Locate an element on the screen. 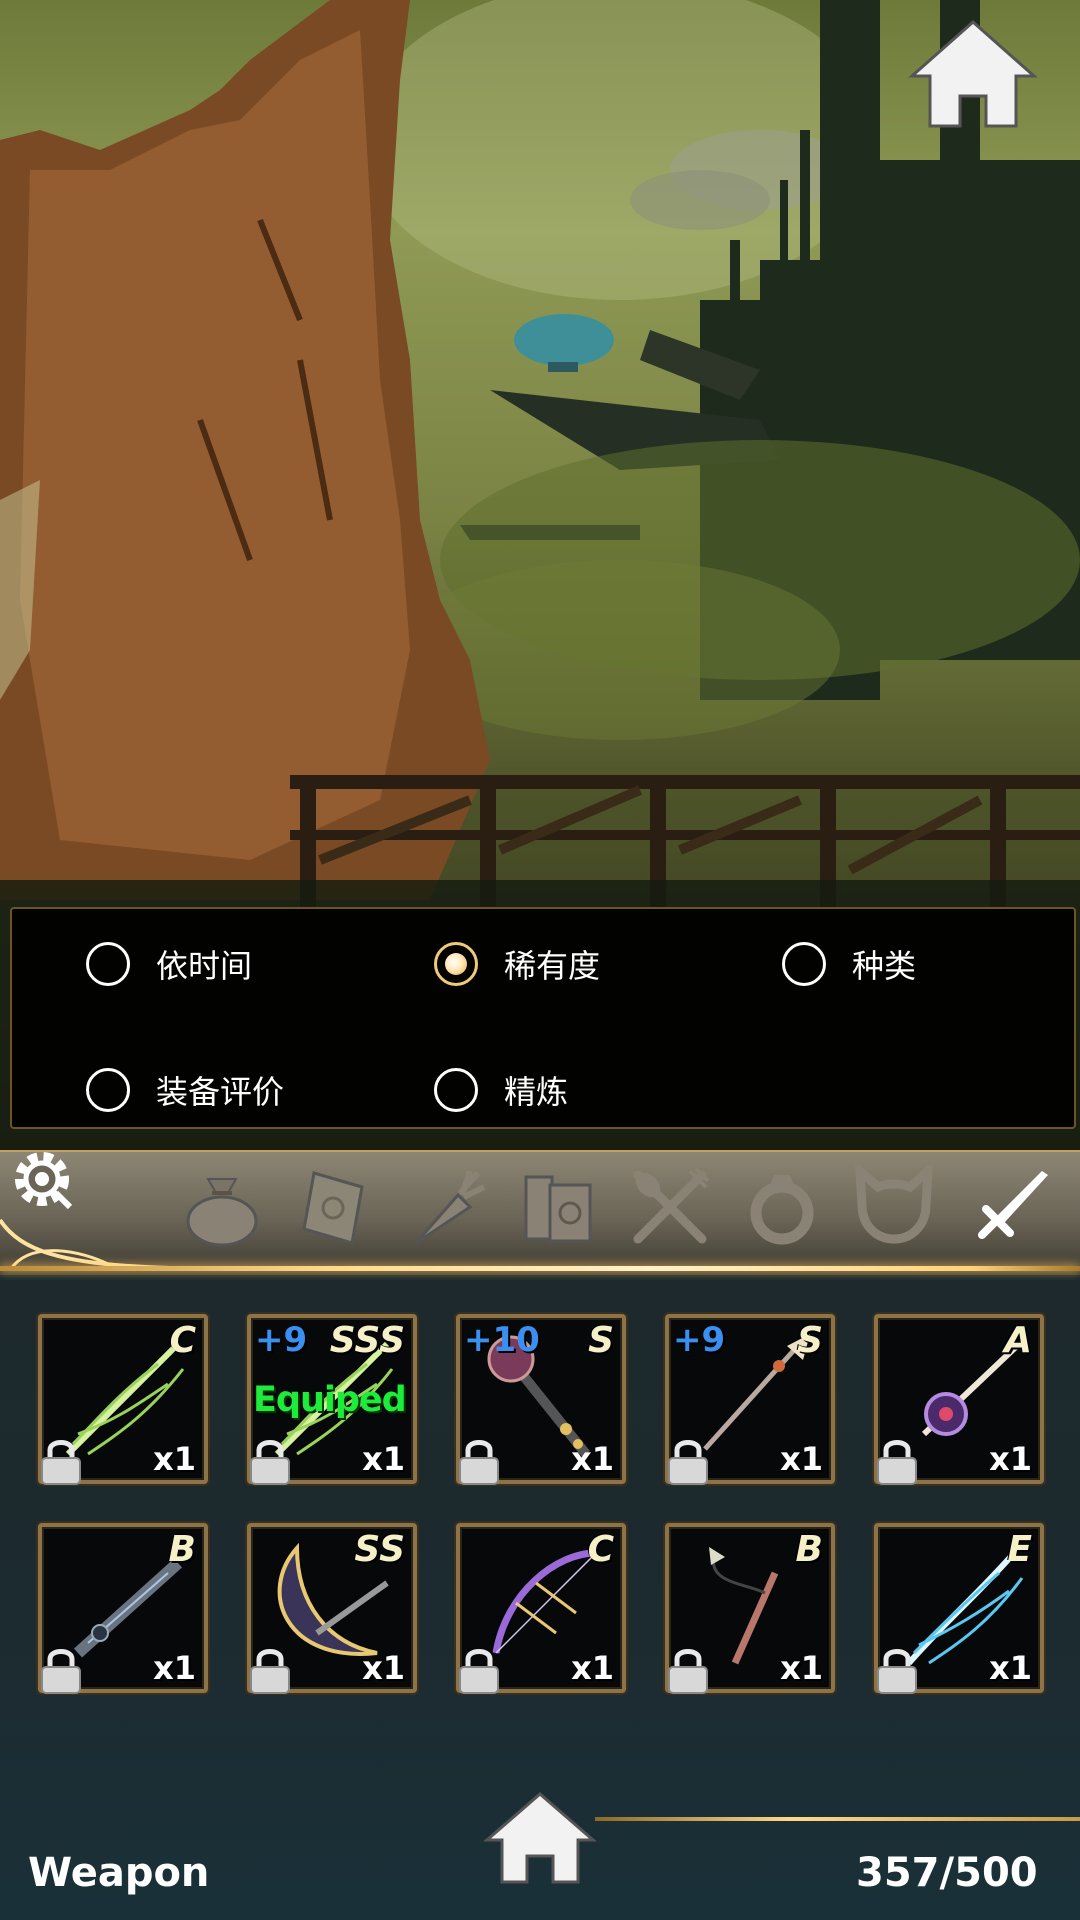 Image resolution: width=1080 pixels, height=1920 pixels. sort-by-rating-option: 装备评价 is located at coordinates (185, 1090).